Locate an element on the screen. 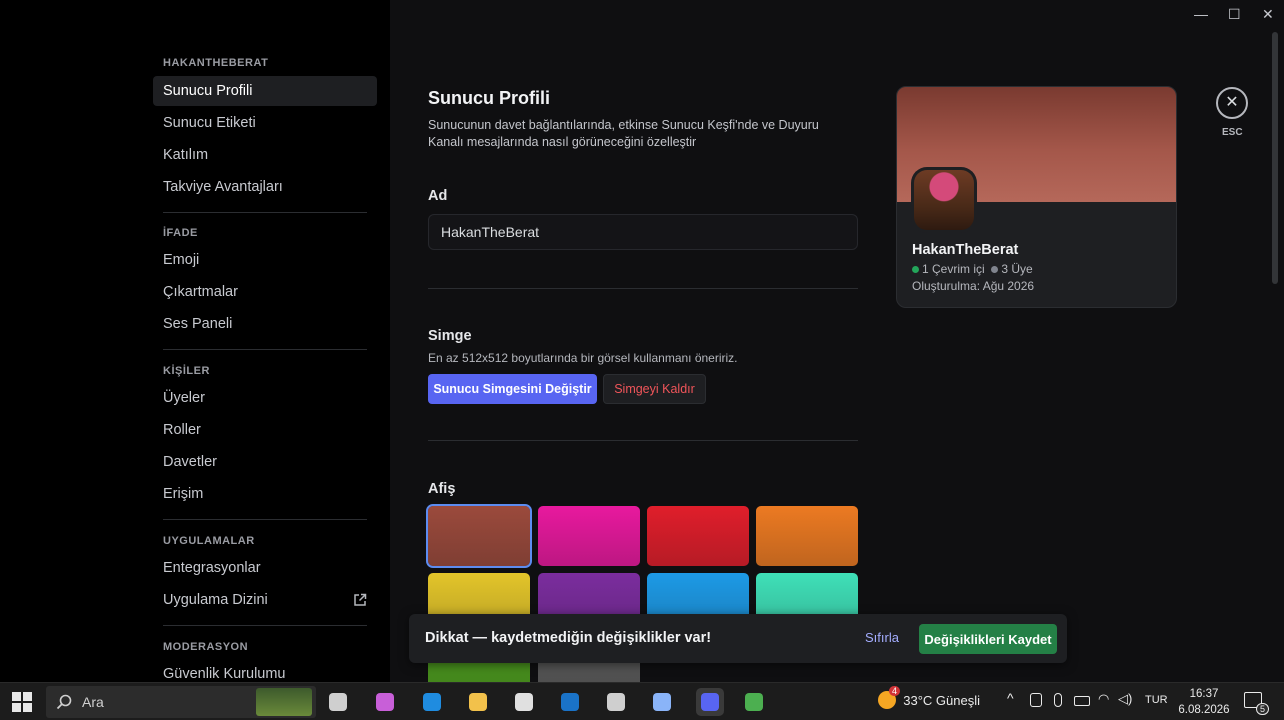  photos-icon is located at coordinates (662, 702).